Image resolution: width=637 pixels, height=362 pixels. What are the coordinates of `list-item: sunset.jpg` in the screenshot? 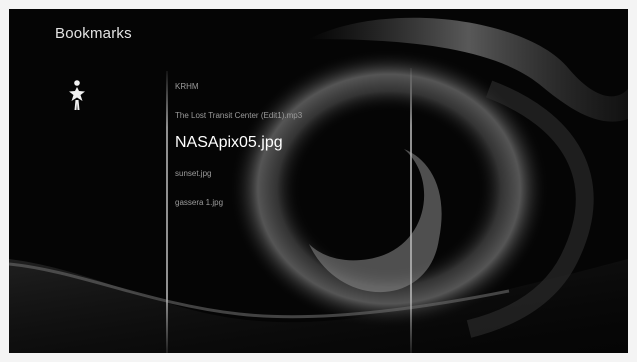 It's located at (193, 173).